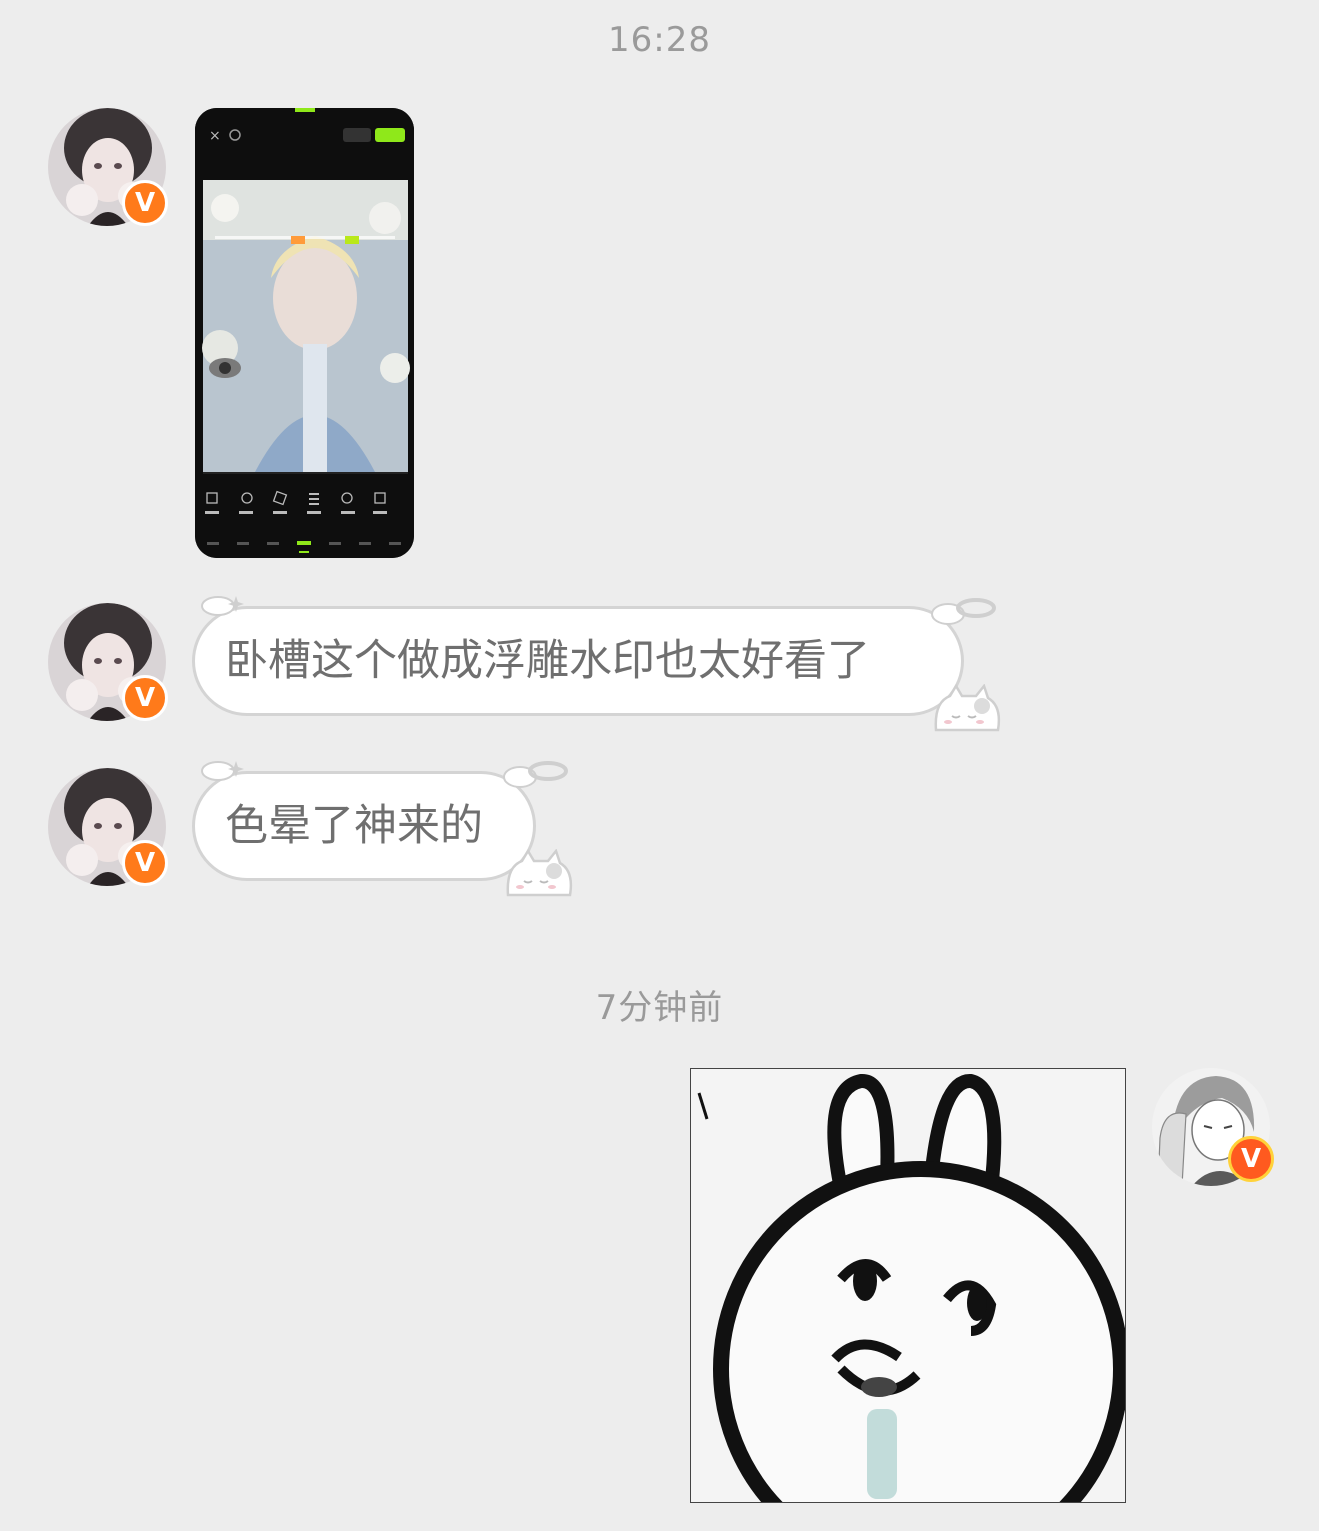 This screenshot has width=1319, height=1531. I want to click on message-text: 色晕了神来的, so click(354, 826).